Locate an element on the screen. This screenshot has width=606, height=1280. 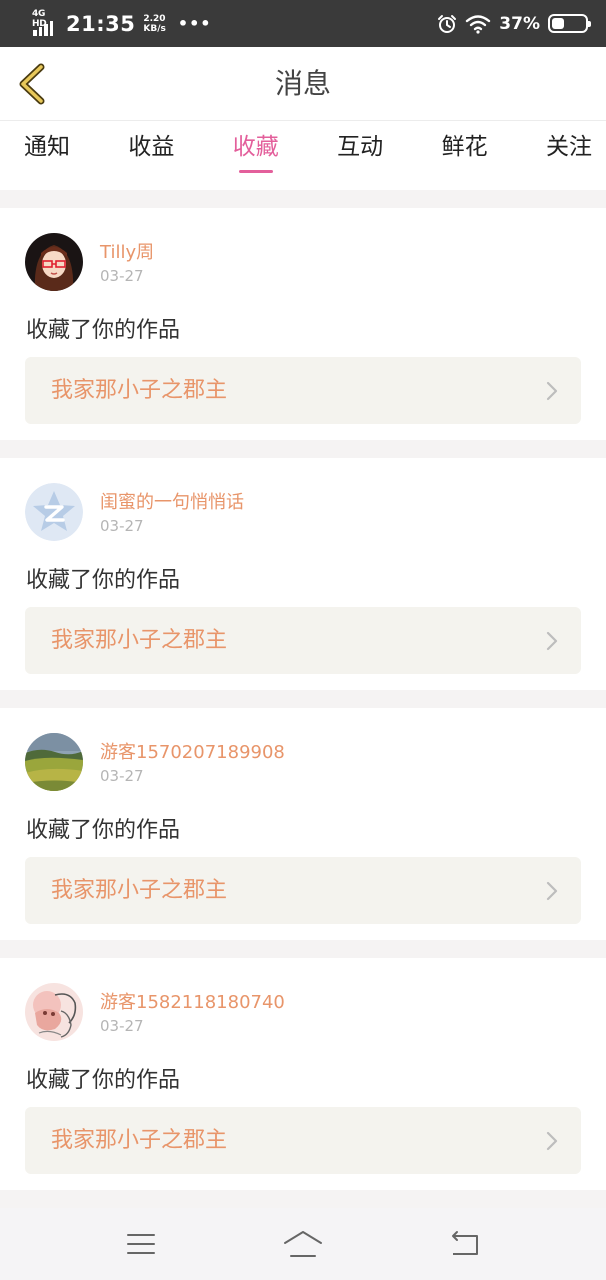
alarm-icon is located at coordinates (447, 23).